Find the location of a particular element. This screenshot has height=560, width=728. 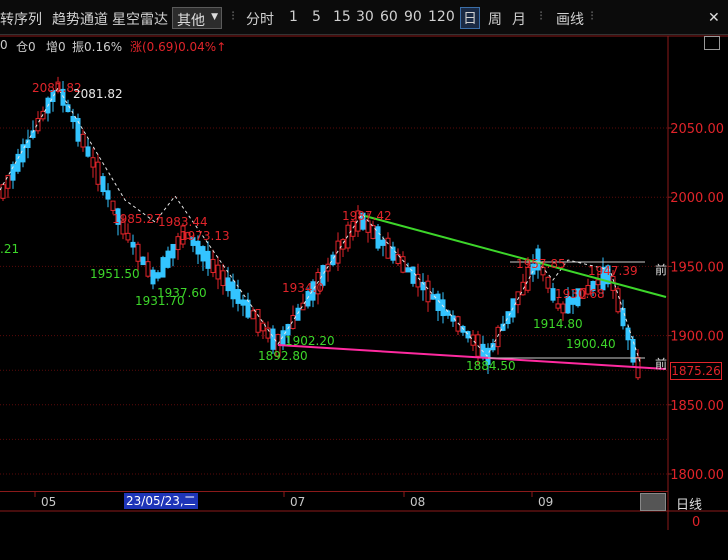

cursor-date-label: 23/05/23,二 is located at coordinates (161, 501).